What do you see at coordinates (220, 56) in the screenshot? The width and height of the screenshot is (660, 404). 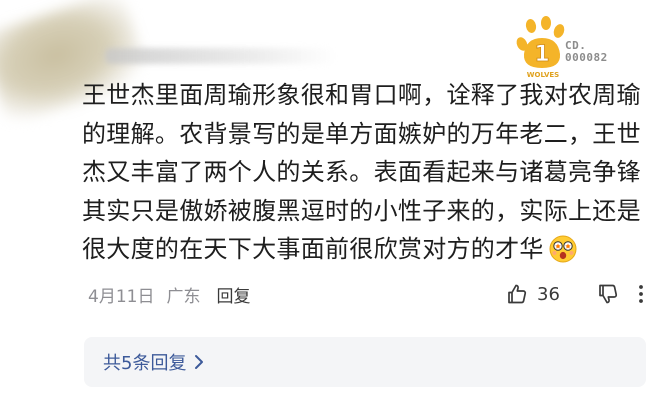 I see `blurred-username` at bounding box center [220, 56].